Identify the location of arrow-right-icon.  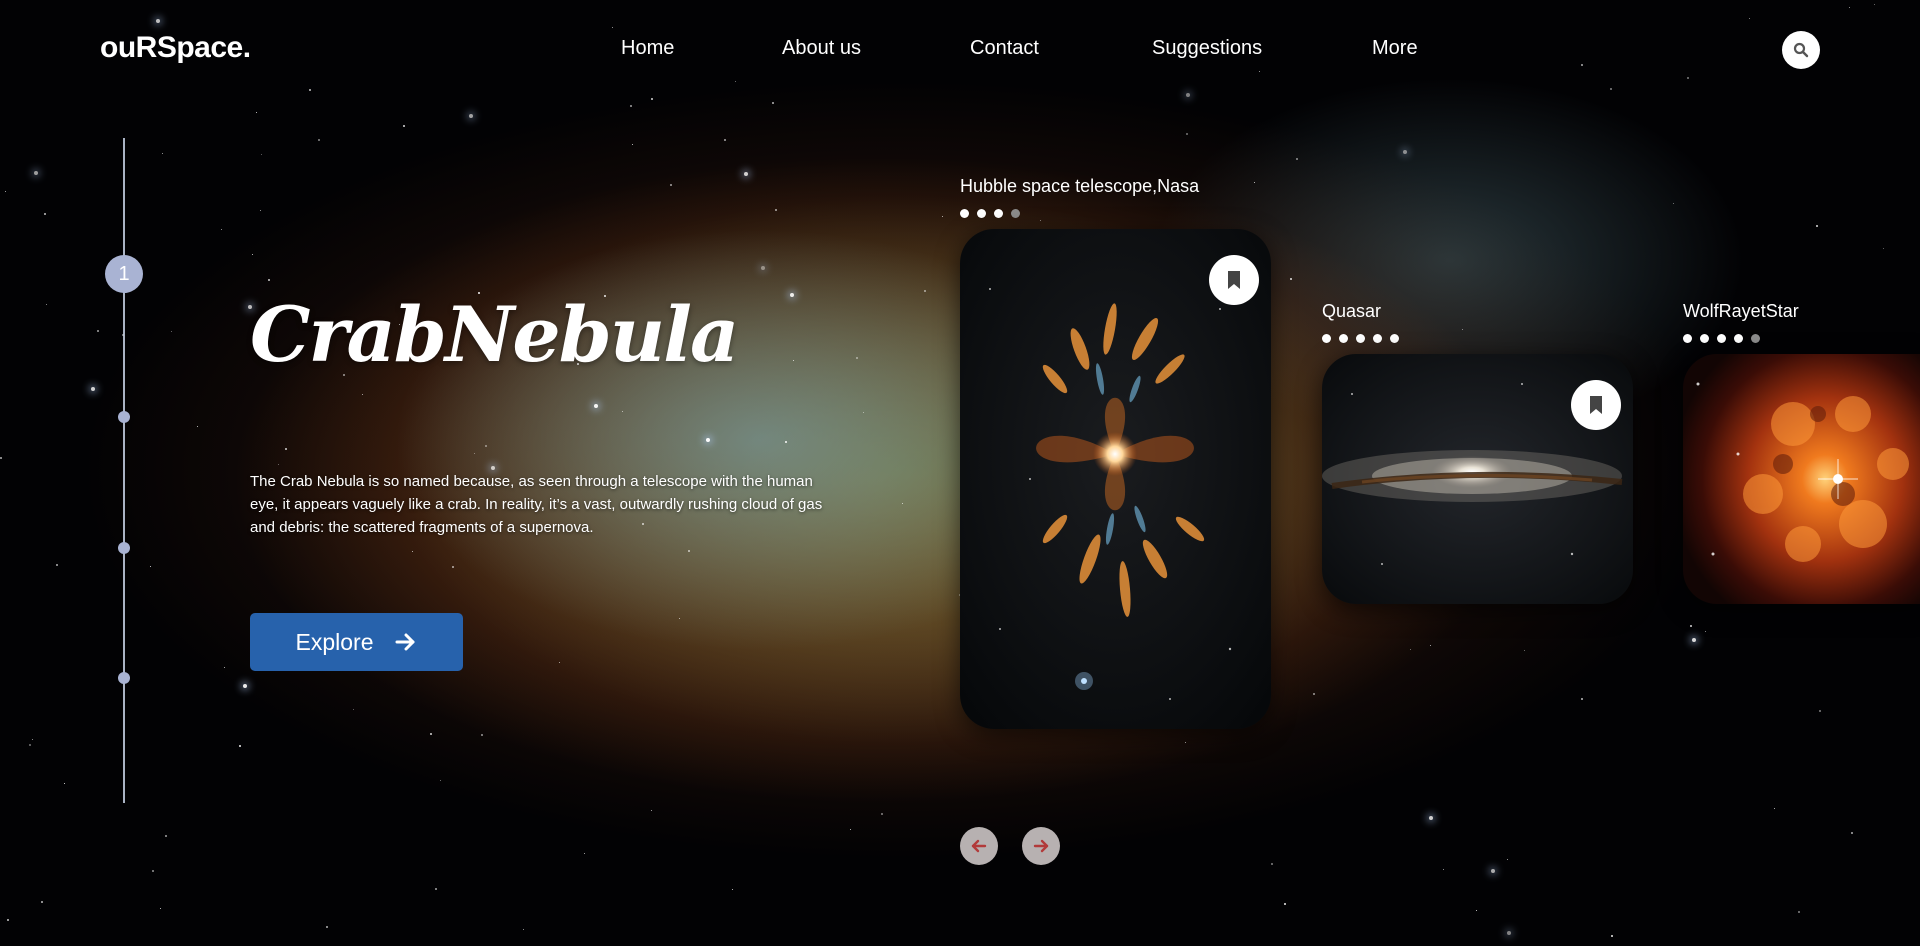
(1041, 846).